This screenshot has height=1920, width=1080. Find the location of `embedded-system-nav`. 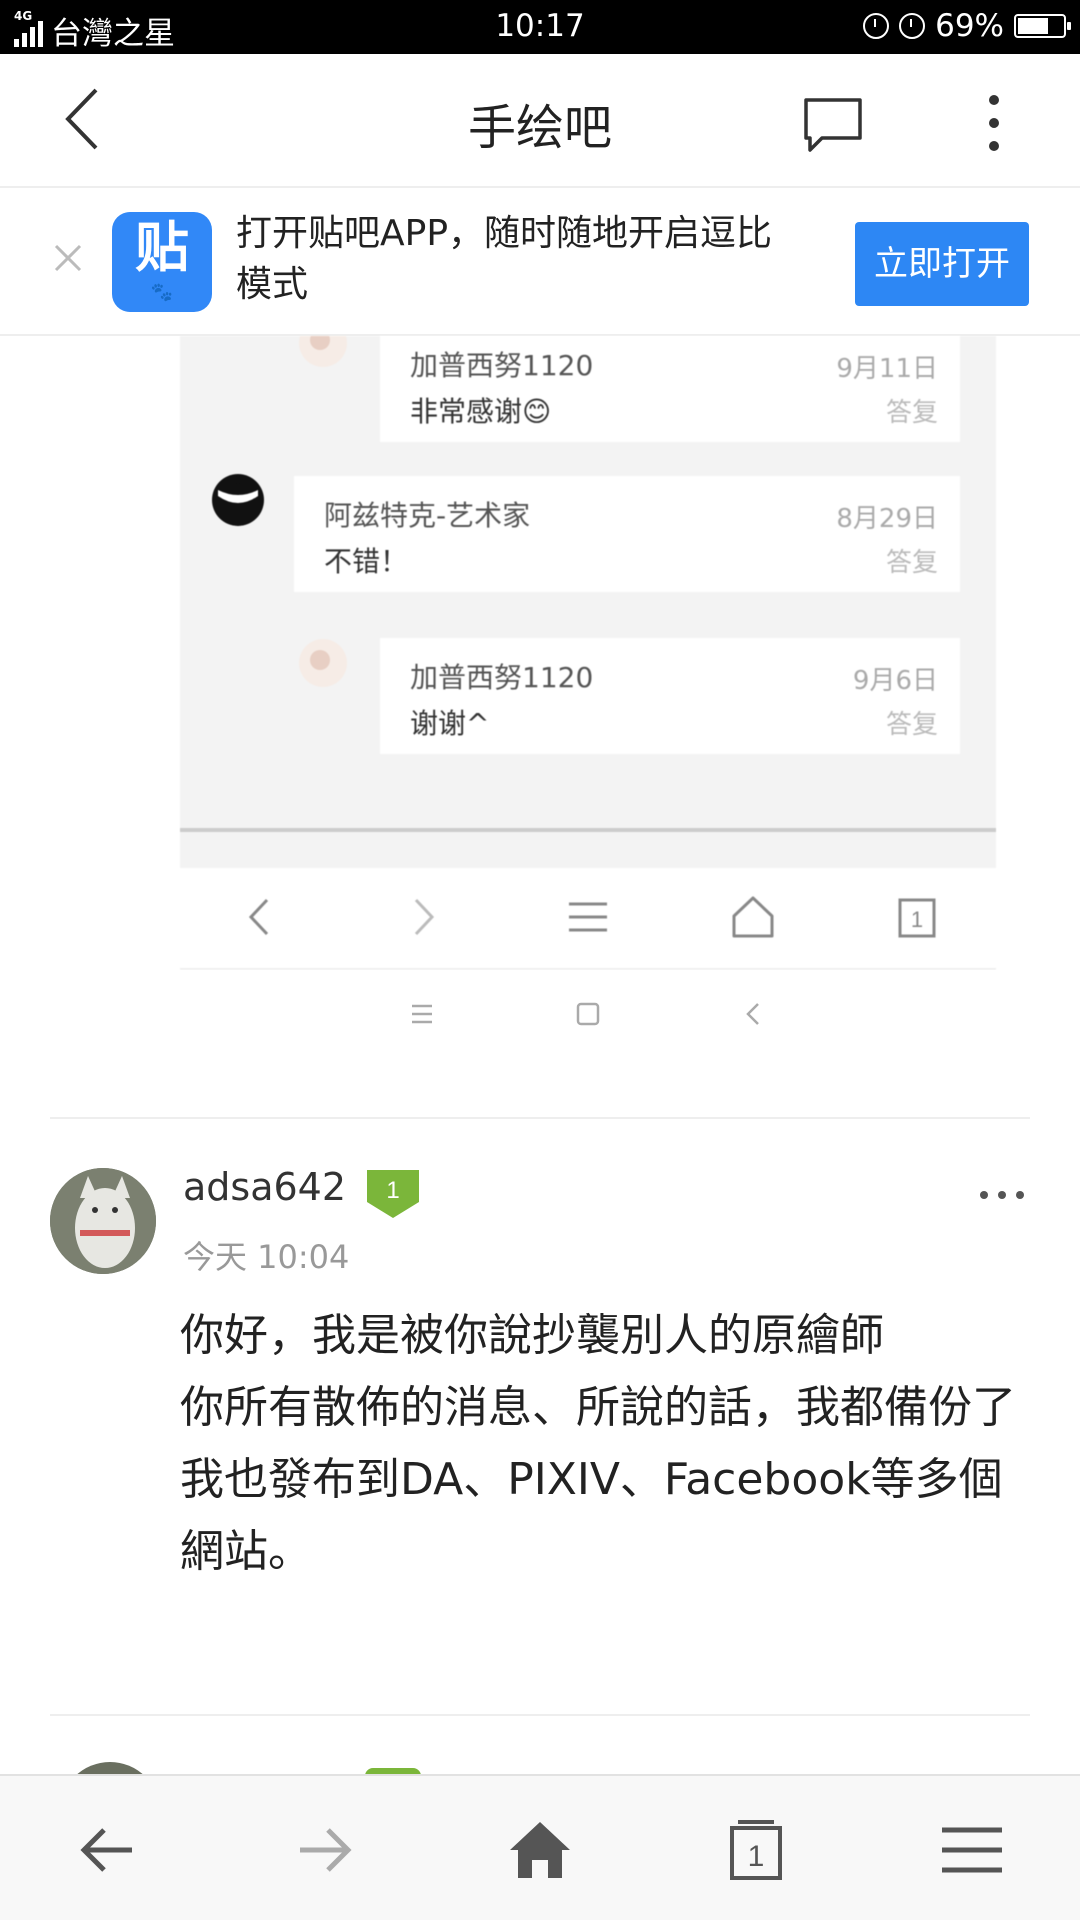

embedded-system-nav is located at coordinates (588, 1015).